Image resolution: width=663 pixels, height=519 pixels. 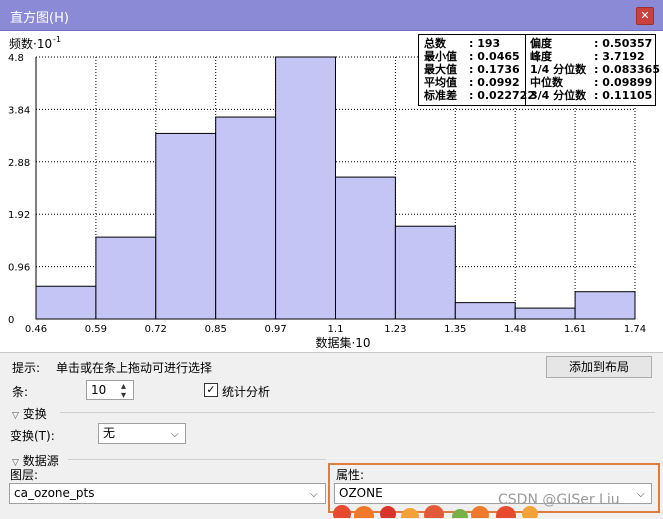 What do you see at coordinates (99, 390) in the screenshot?
I see `bins-value: 10` at bounding box center [99, 390].